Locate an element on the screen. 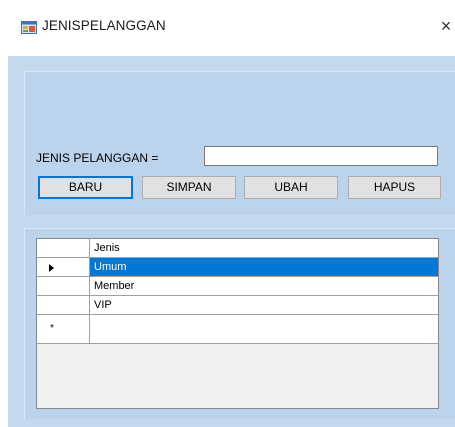 The height and width of the screenshot is (427, 455). close-icon: × is located at coordinates (446, 26).